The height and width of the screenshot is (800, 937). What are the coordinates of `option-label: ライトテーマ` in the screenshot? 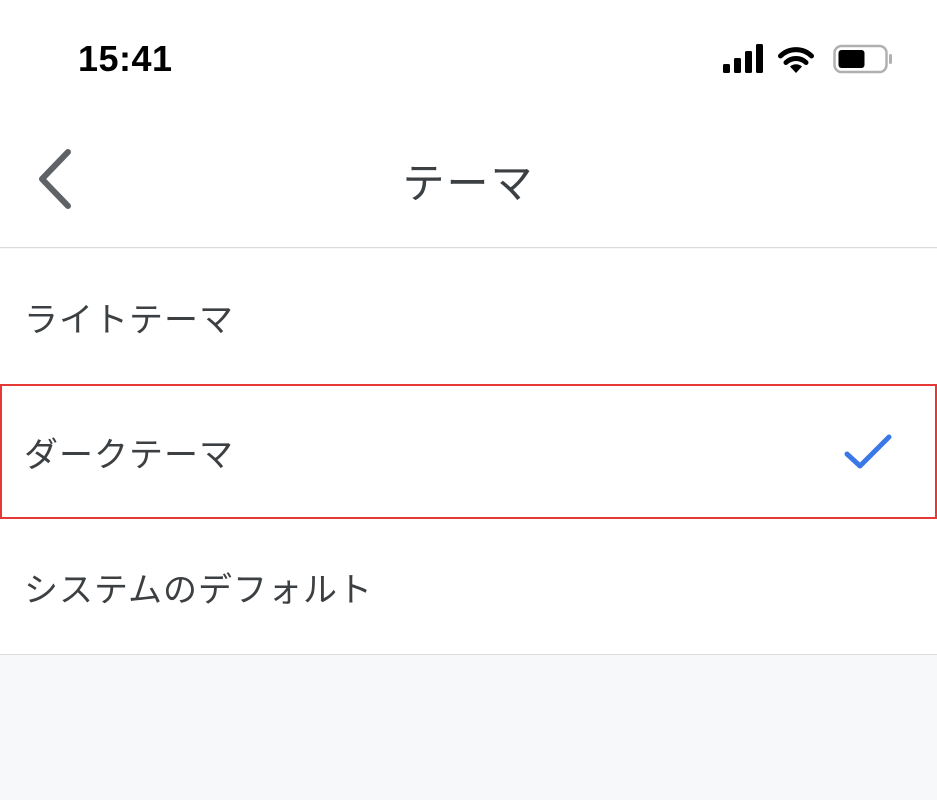 It's located at (129, 320).